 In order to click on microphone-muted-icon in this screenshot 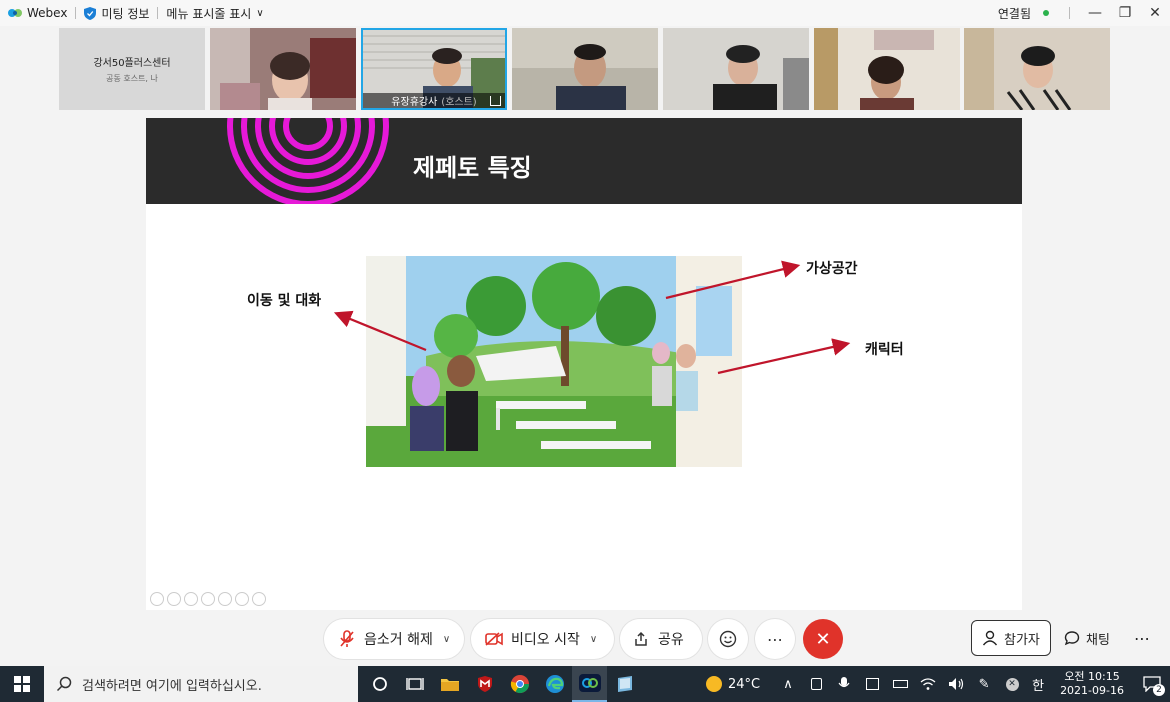, I will do `click(347, 639)`.